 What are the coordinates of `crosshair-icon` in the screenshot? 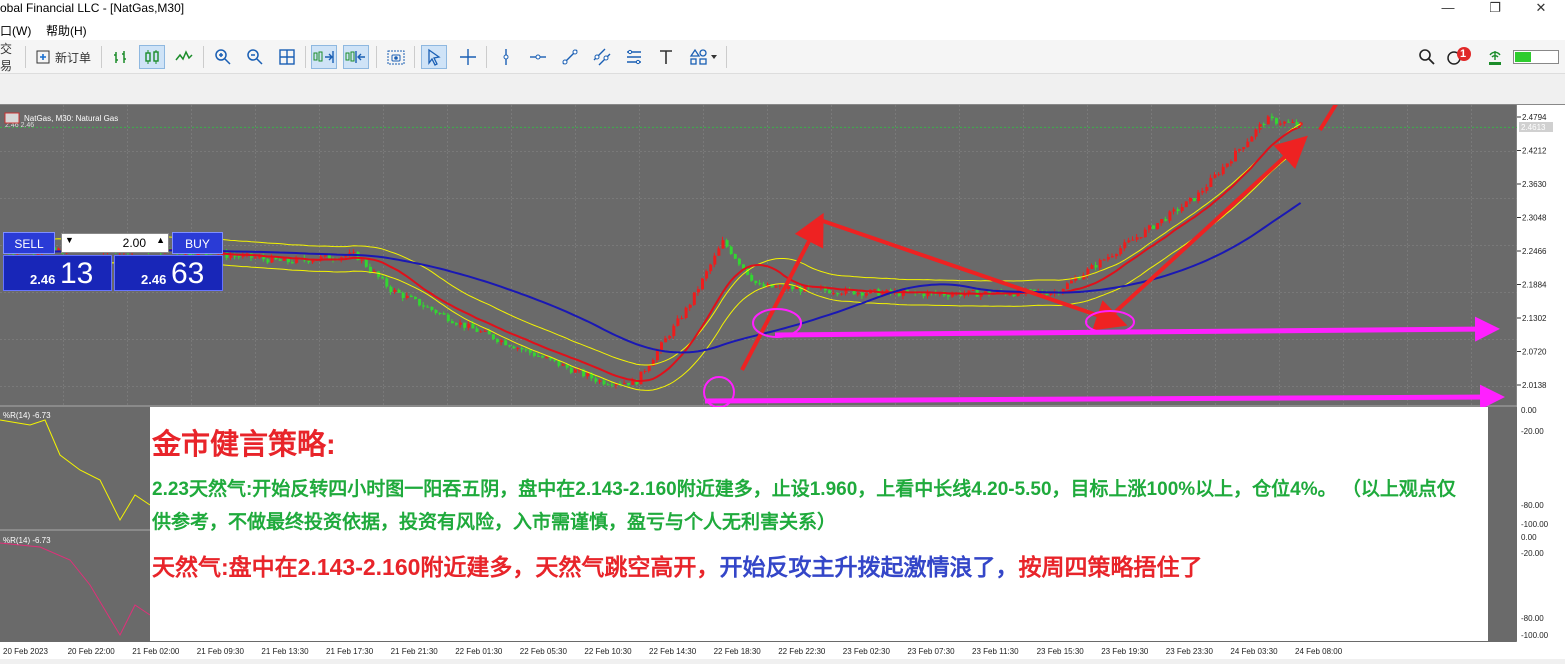 It's located at (468, 57).